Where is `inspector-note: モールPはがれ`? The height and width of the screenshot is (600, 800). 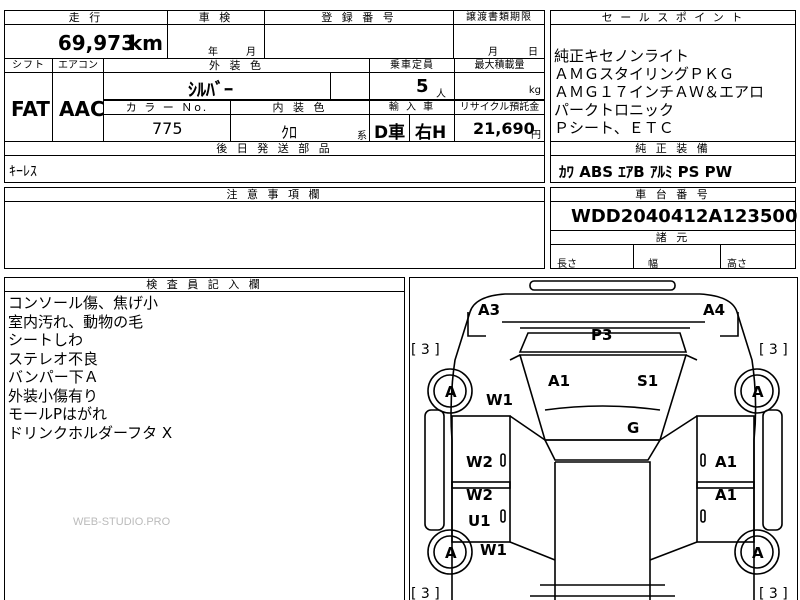
inspector-note: モールPはがれ is located at coordinates (58, 414).